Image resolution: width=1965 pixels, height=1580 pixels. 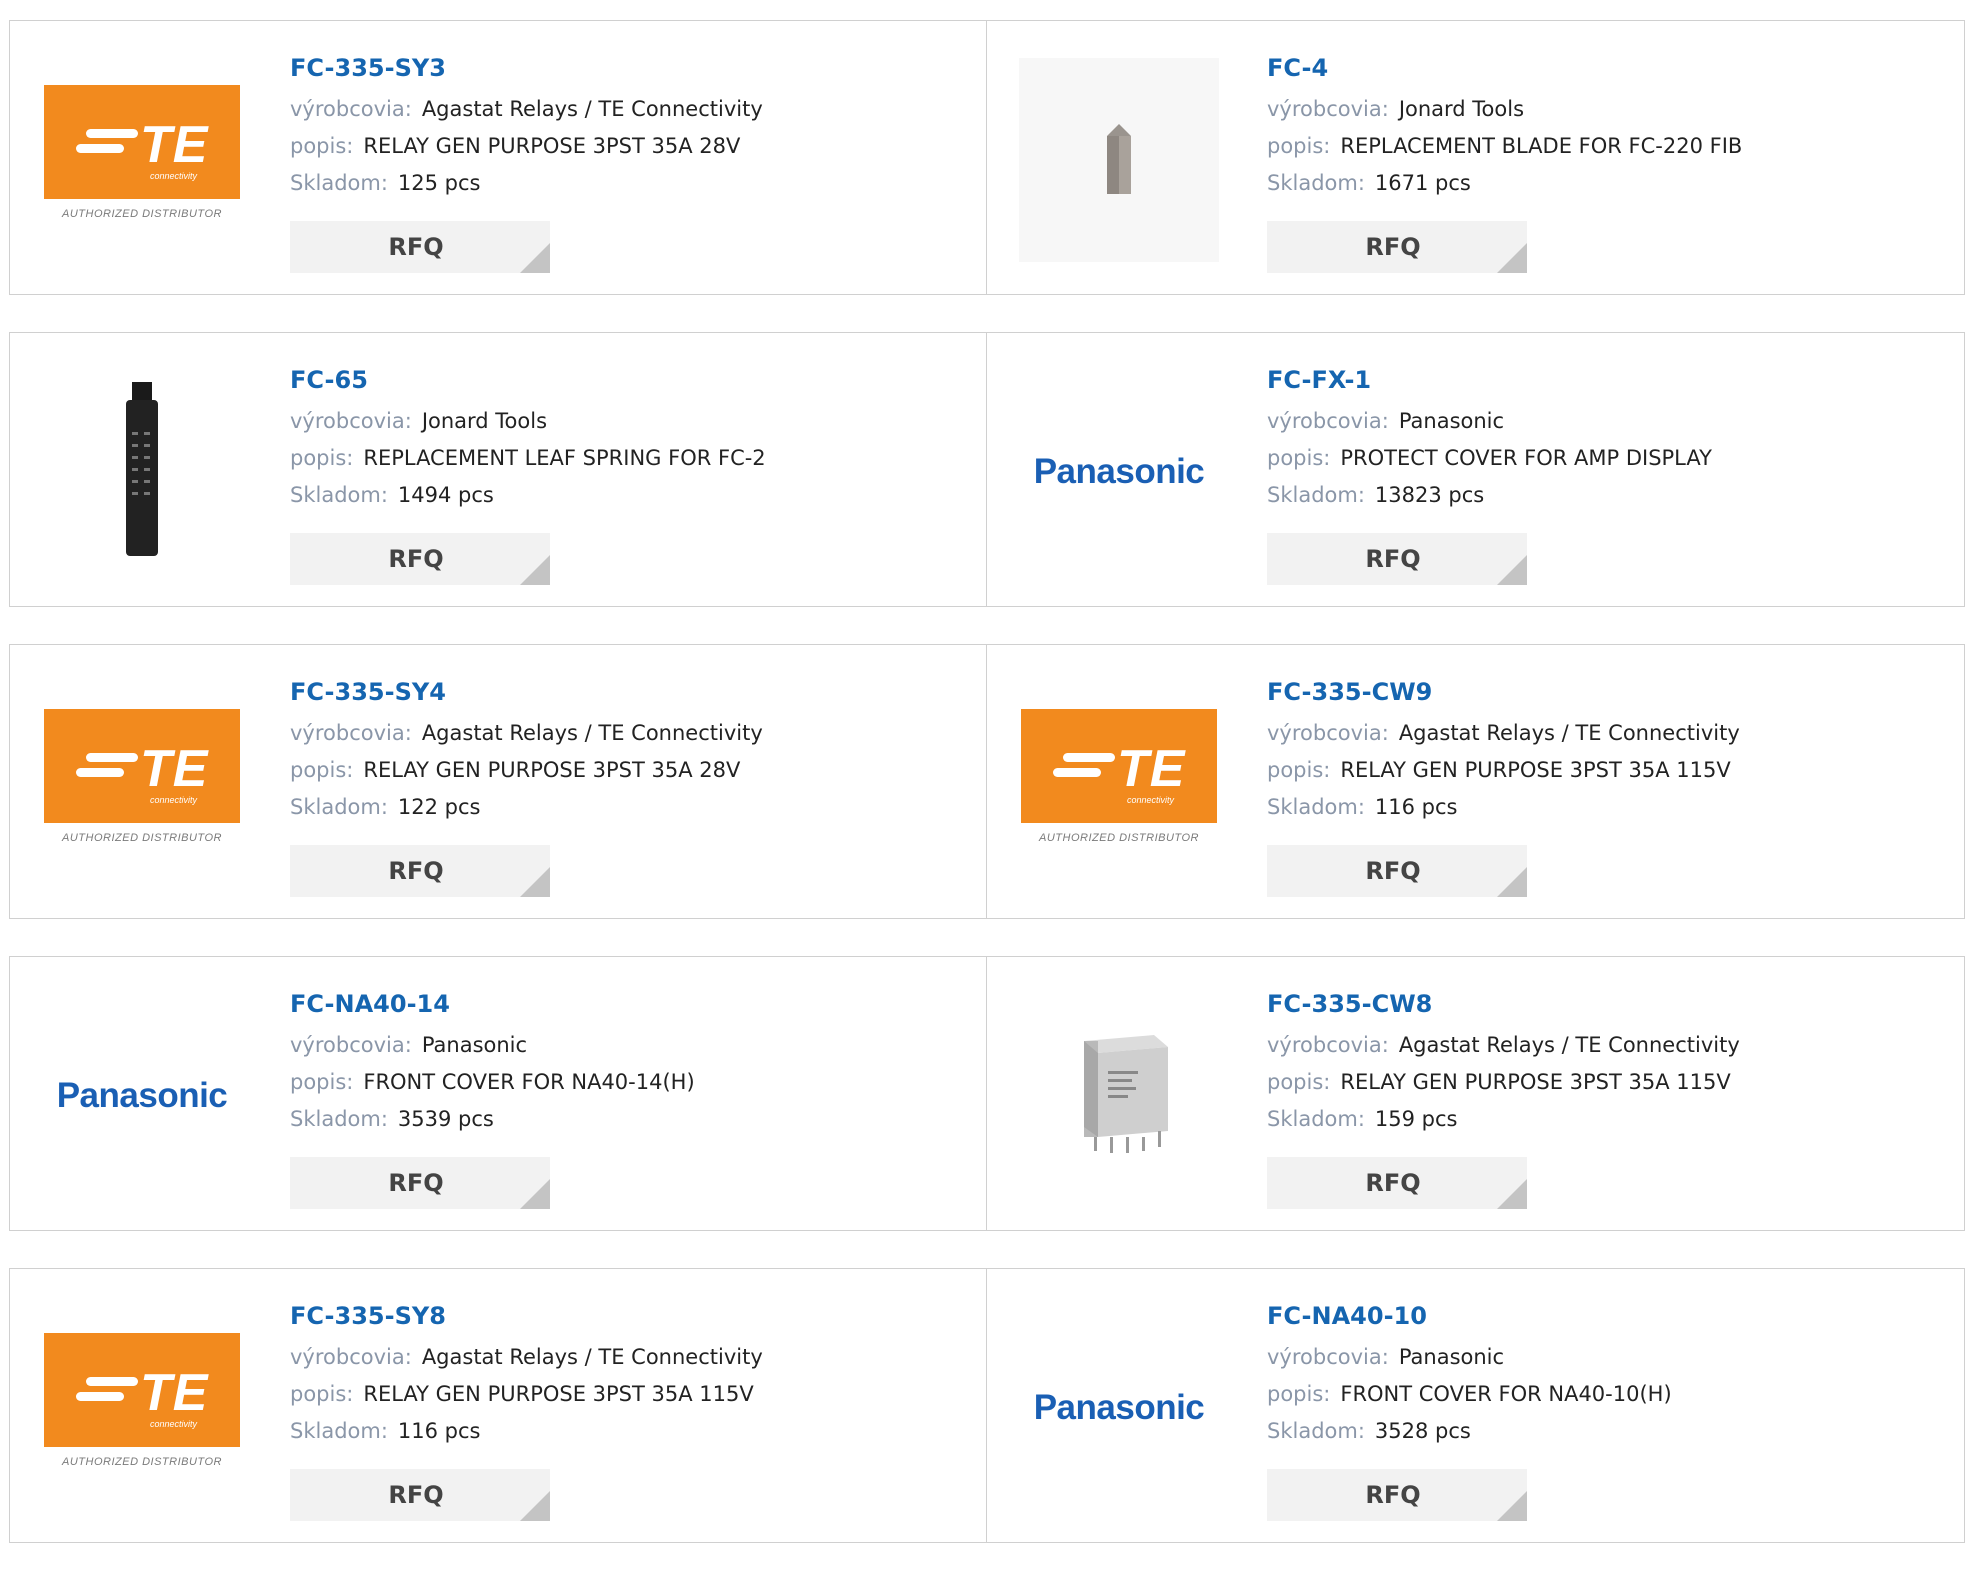 What do you see at coordinates (445, 495) in the screenshot?
I see `stock-value: 1494 pcs` at bounding box center [445, 495].